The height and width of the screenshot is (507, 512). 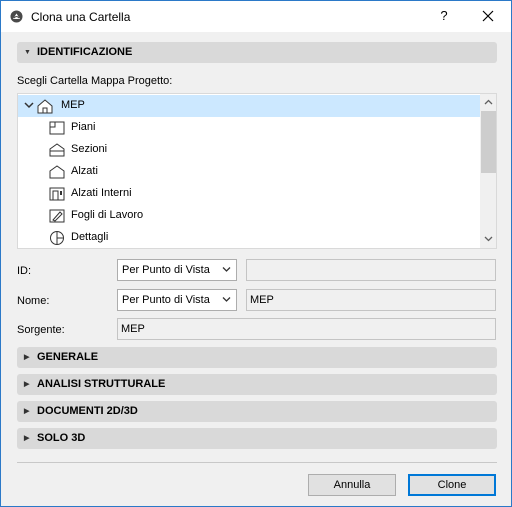 What do you see at coordinates (371, 270) in the screenshot?
I see `id-field` at bounding box center [371, 270].